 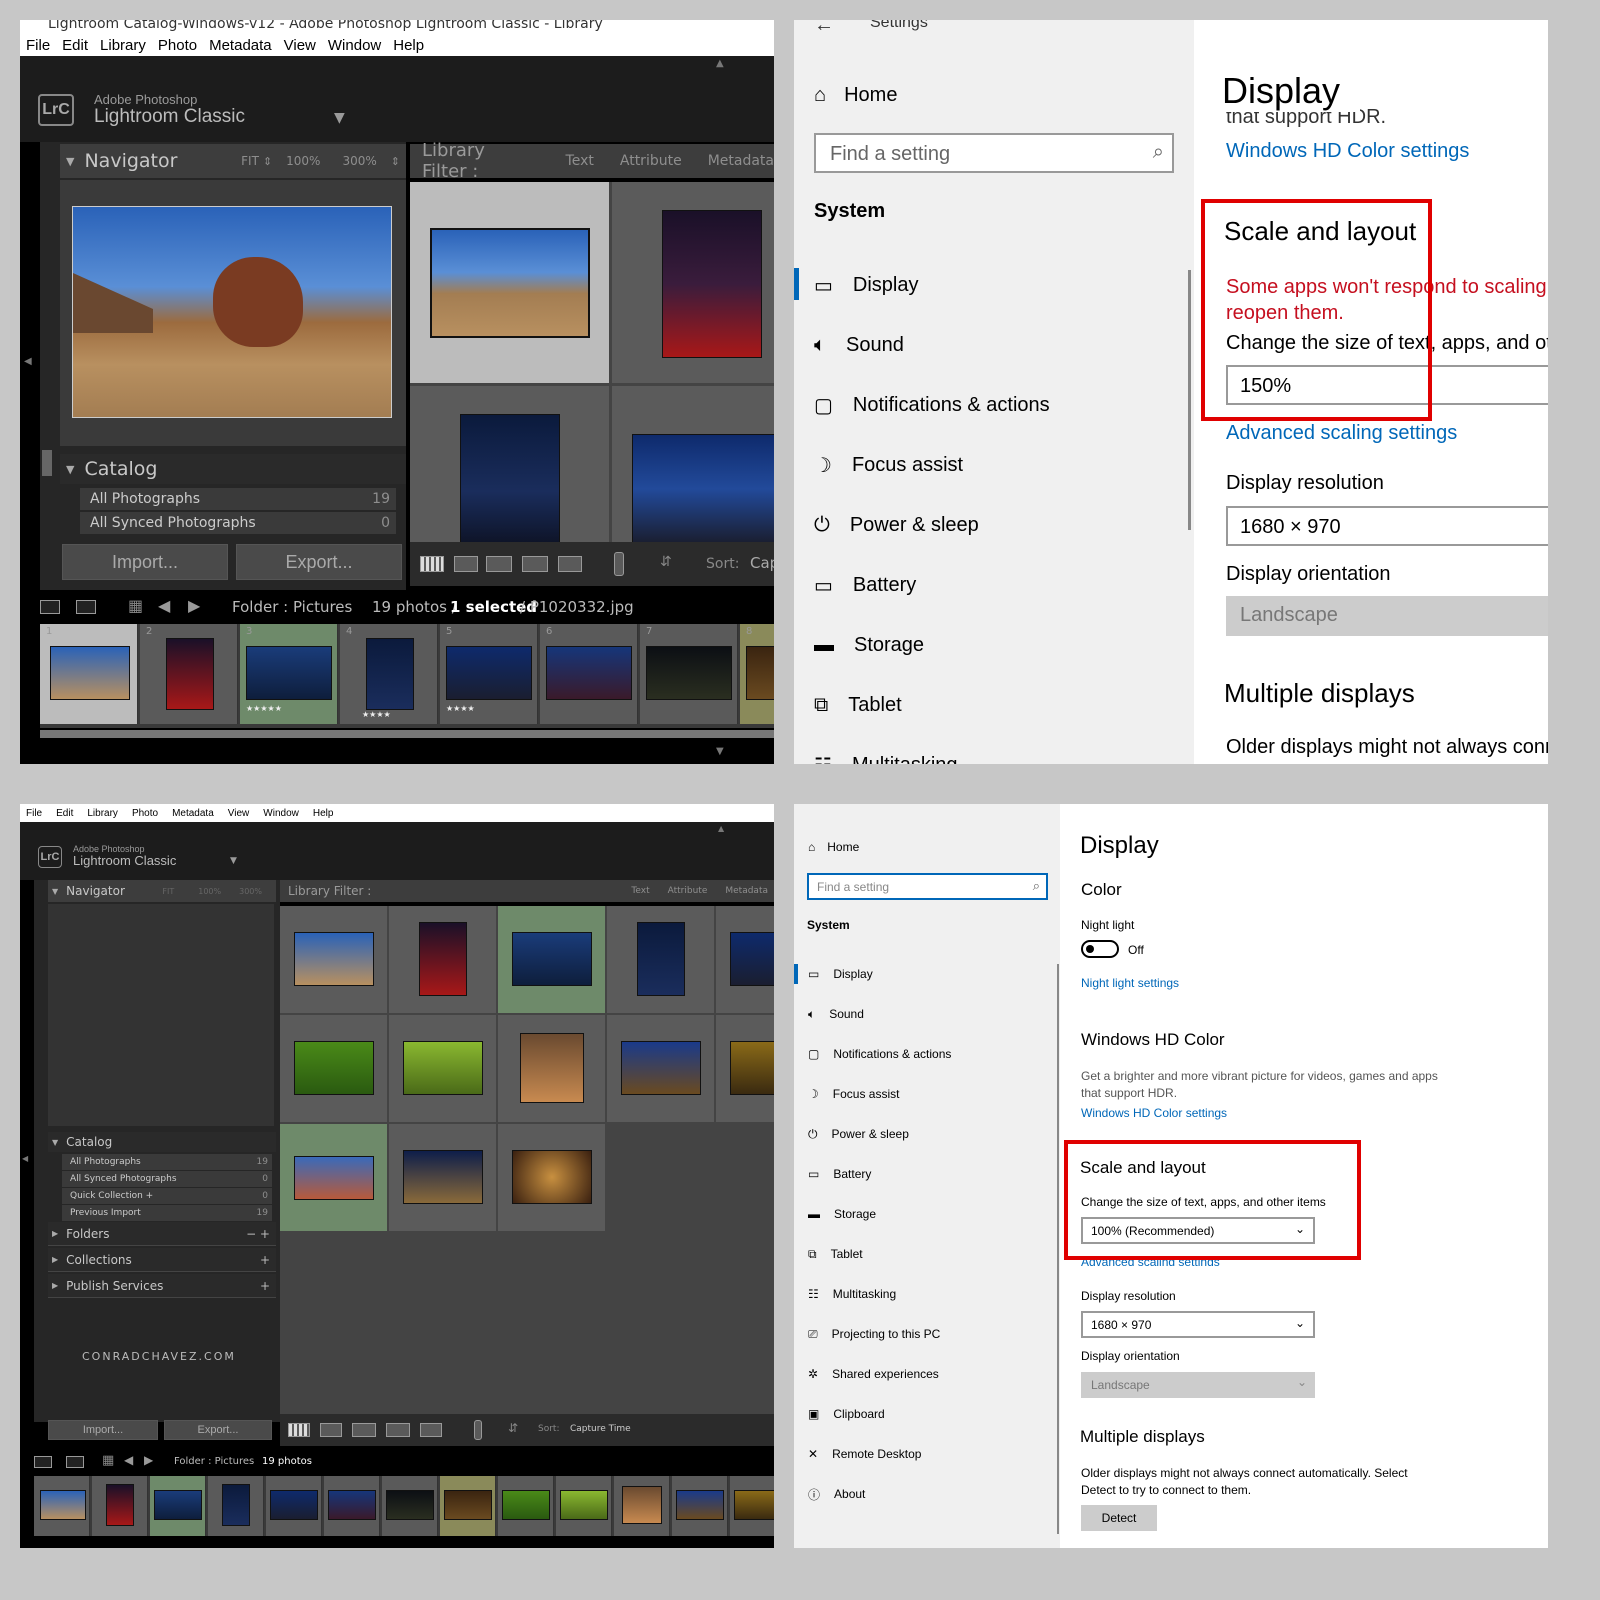 I want to click on nav-notifications: ▢ Notifications & actions, so click(x=932, y=405).